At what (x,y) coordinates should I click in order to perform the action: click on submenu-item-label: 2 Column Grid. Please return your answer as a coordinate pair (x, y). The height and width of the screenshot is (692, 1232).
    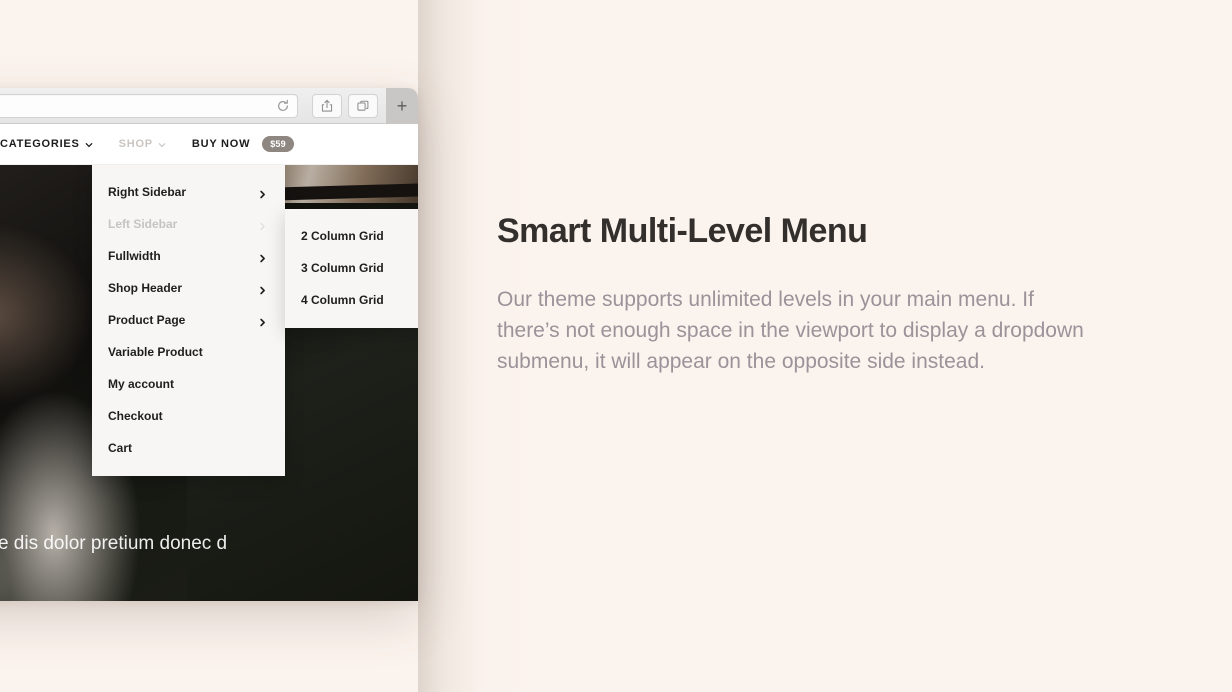
    Looking at the image, I should click on (342, 236).